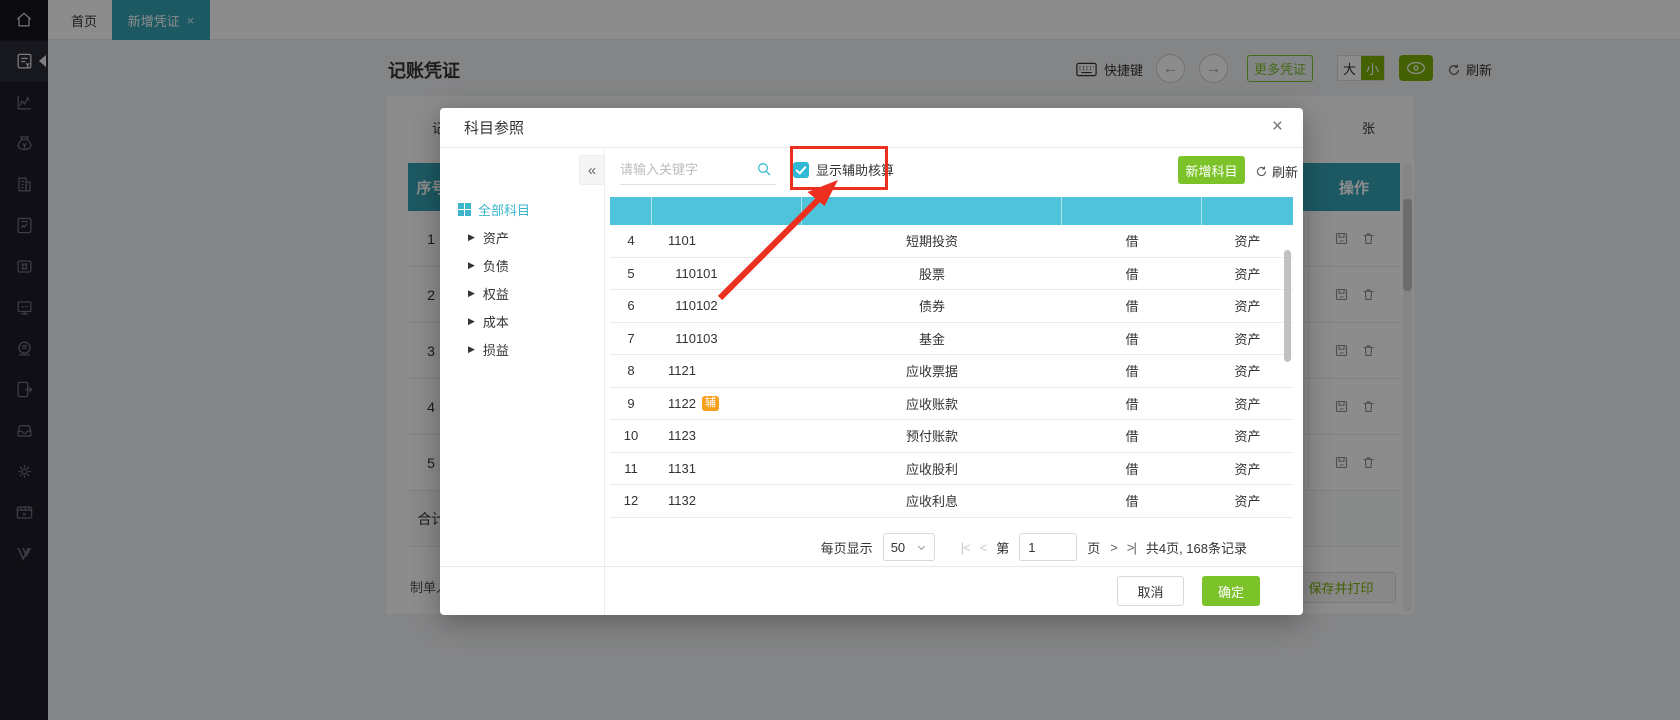  I want to click on tree-item: ▶ 成本, so click(488, 321).